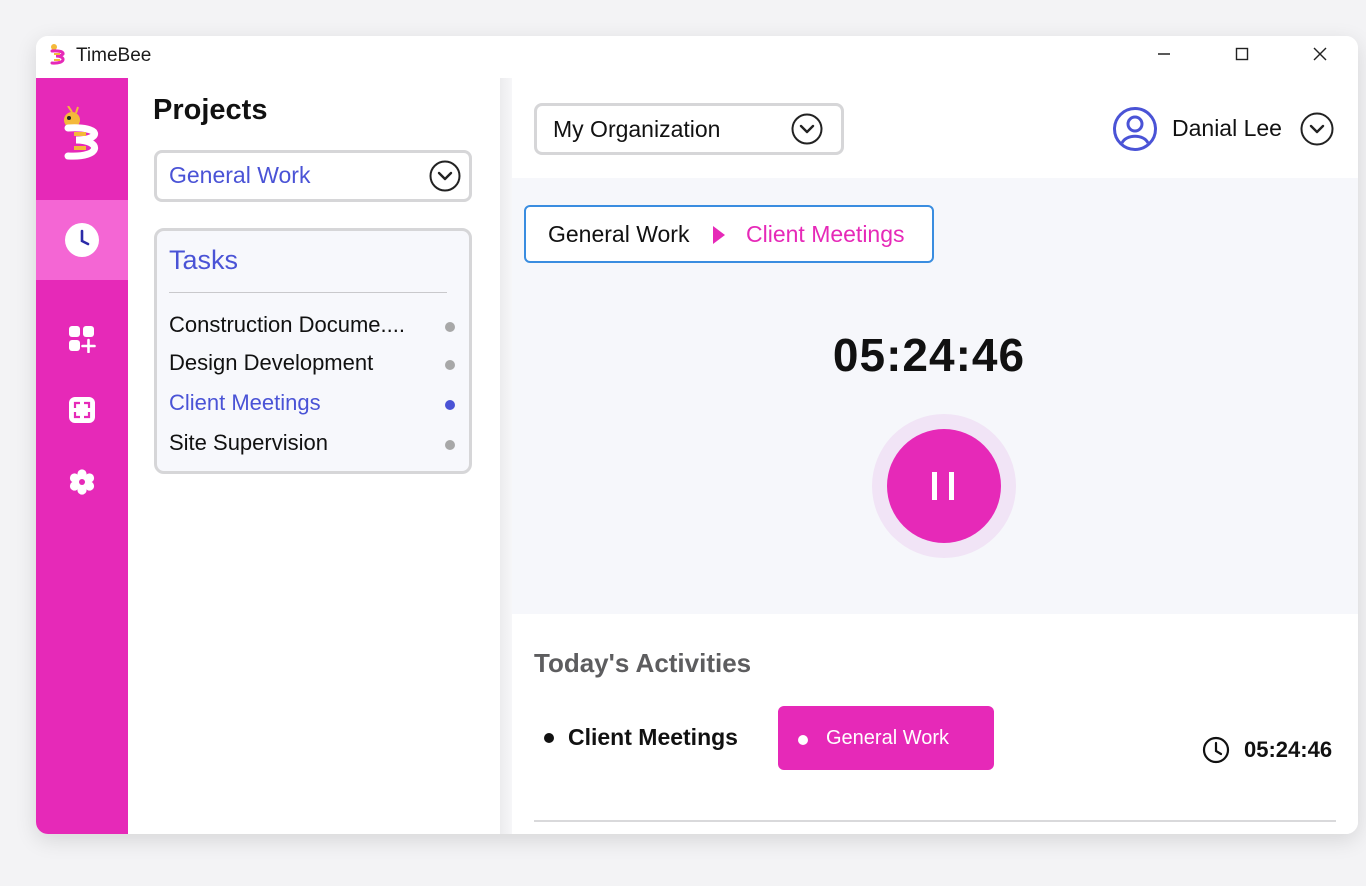 This screenshot has width=1366, height=886. I want to click on breadcrumb-task: Client Meetings, so click(825, 234).